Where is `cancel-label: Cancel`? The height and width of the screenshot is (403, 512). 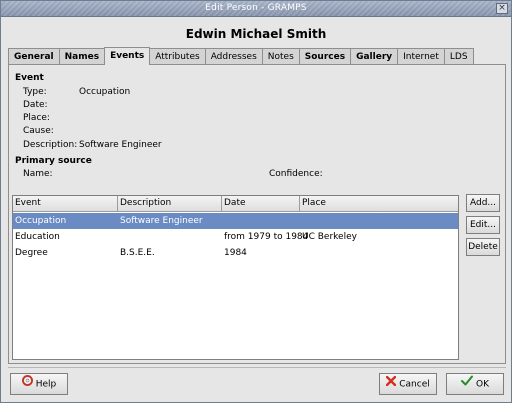
cancel-label: Cancel is located at coordinates (414, 384).